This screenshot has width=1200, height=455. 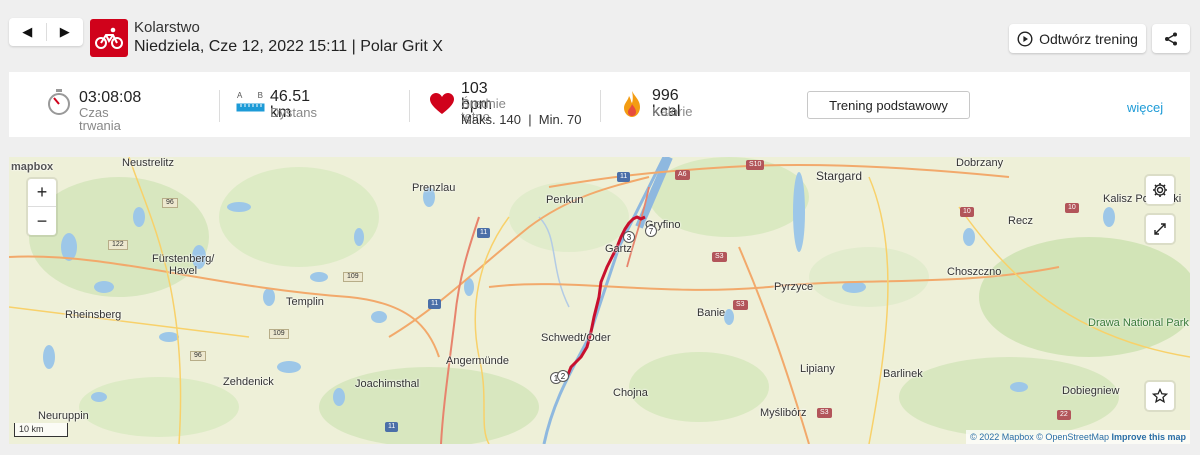 I want to click on osm-copyright-link: © OpenStreetMap, so click(x=1072, y=437).